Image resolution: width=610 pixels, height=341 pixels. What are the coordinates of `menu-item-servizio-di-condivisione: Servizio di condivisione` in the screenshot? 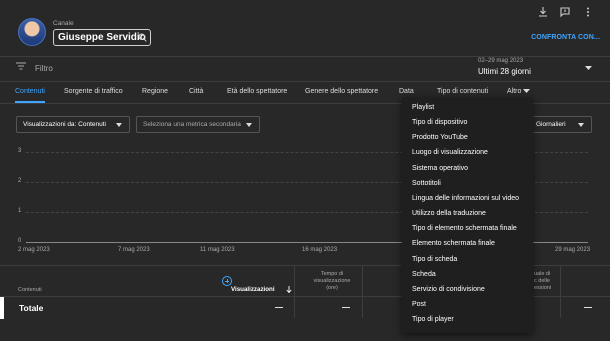 It's located at (448, 289).